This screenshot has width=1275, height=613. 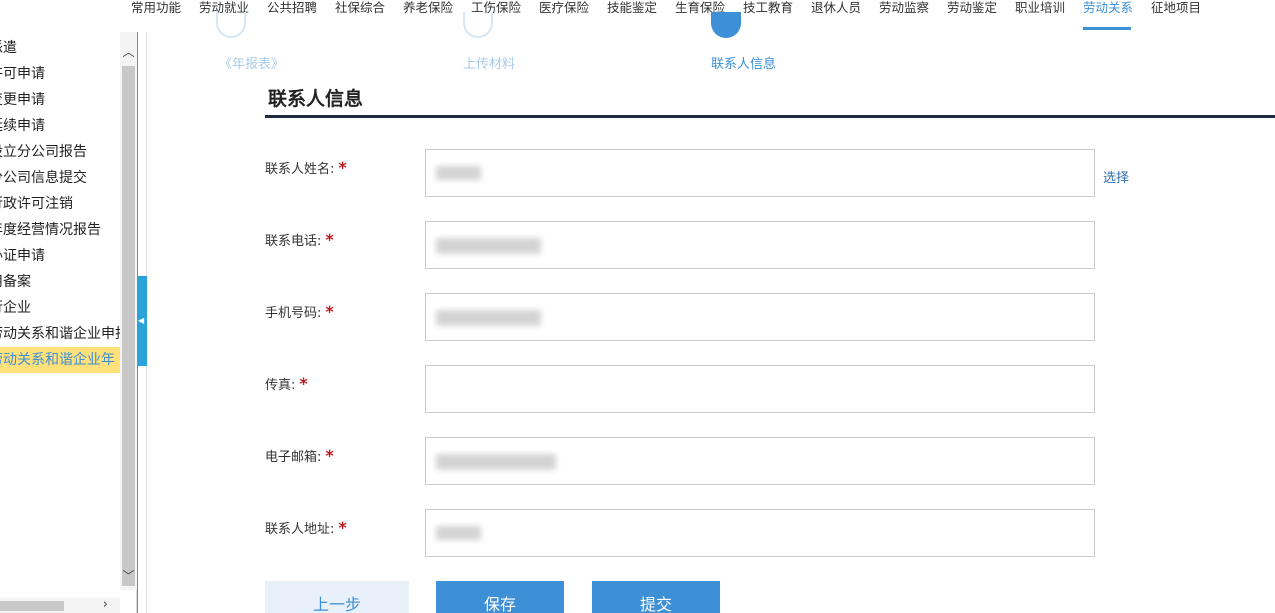 What do you see at coordinates (1107, 28) in the screenshot?
I see `nav-active-indicator` at bounding box center [1107, 28].